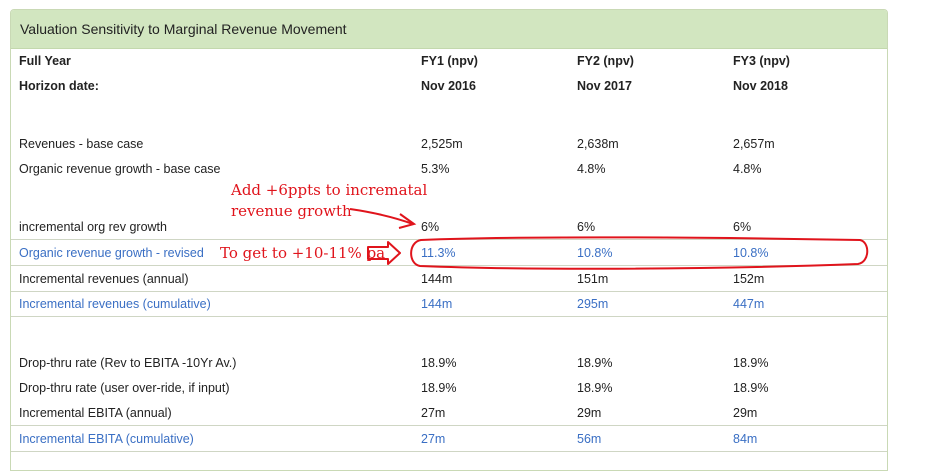 The width and height of the screenshot is (941, 471). What do you see at coordinates (598, 144) in the screenshot?
I see `fy2-value: 2,638m` at bounding box center [598, 144].